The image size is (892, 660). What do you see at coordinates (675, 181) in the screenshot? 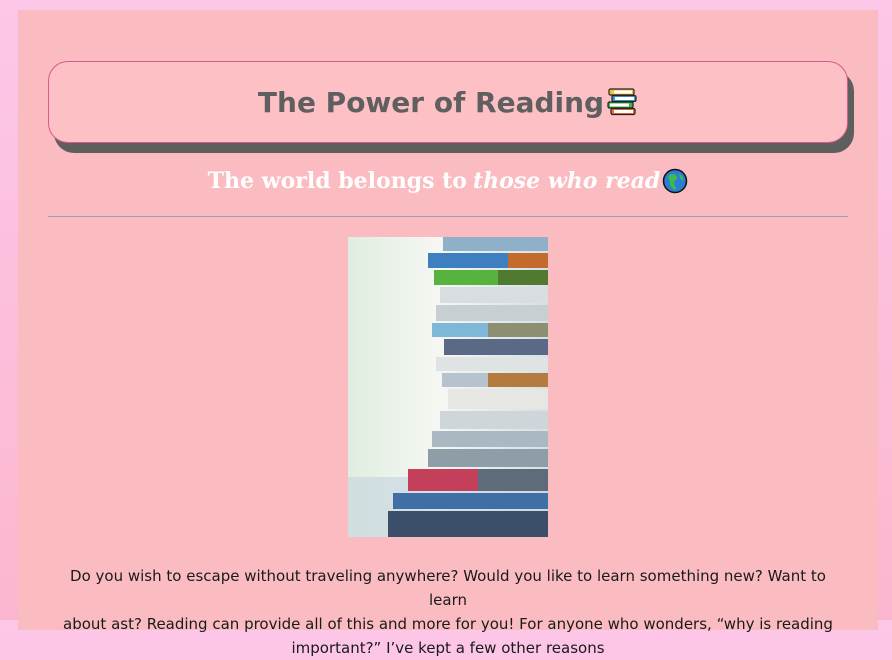
I see `globe-icon` at bounding box center [675, 181].